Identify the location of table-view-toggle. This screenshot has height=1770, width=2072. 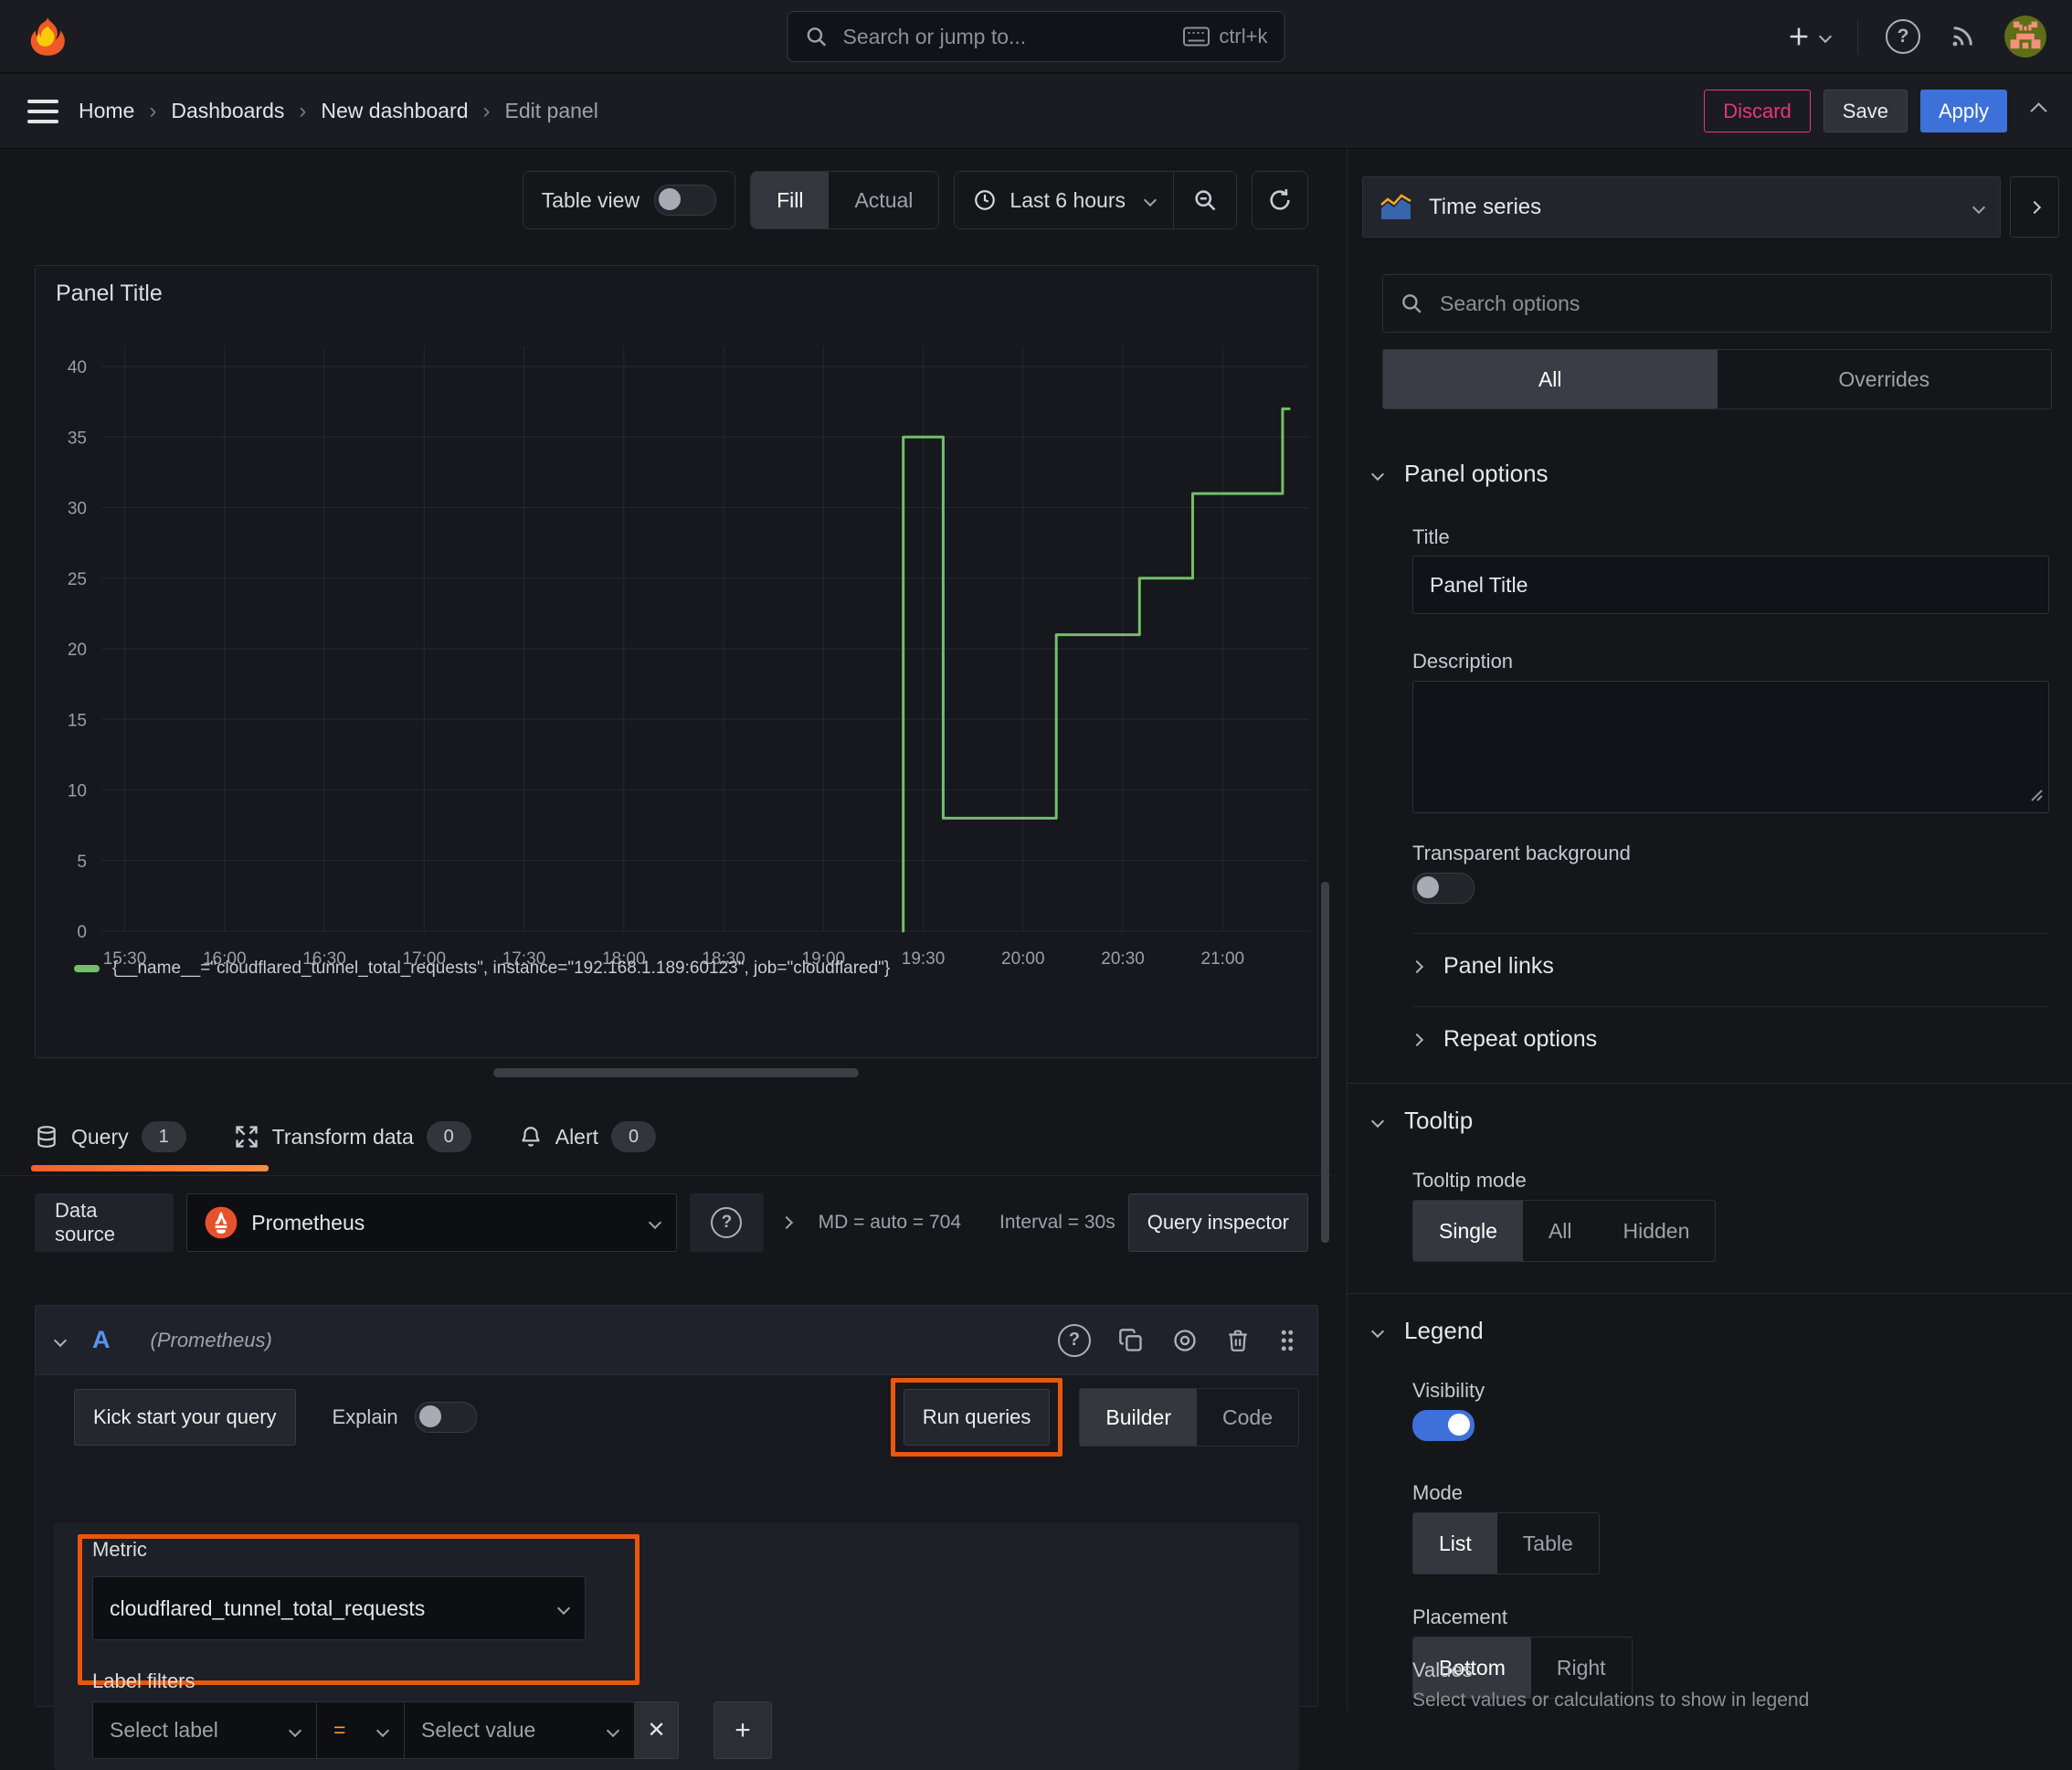
(685, 200).